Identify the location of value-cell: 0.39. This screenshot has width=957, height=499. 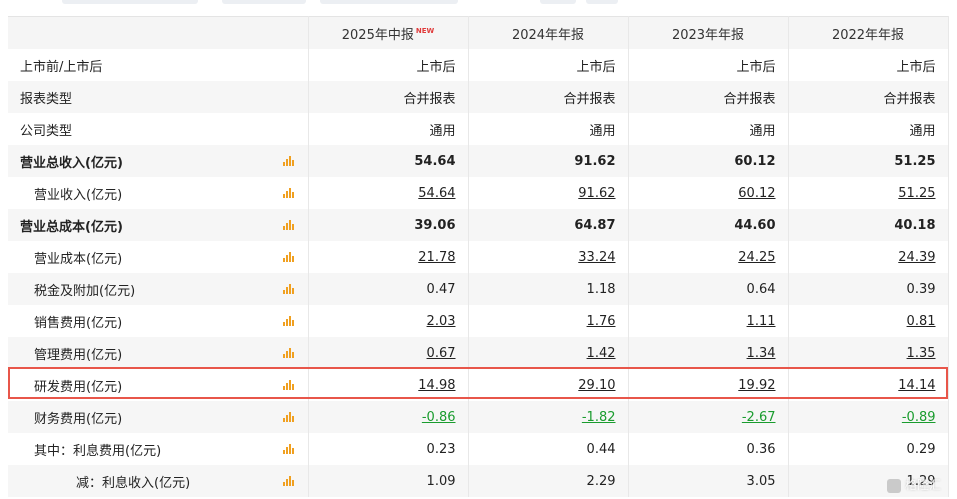
(868, 289).